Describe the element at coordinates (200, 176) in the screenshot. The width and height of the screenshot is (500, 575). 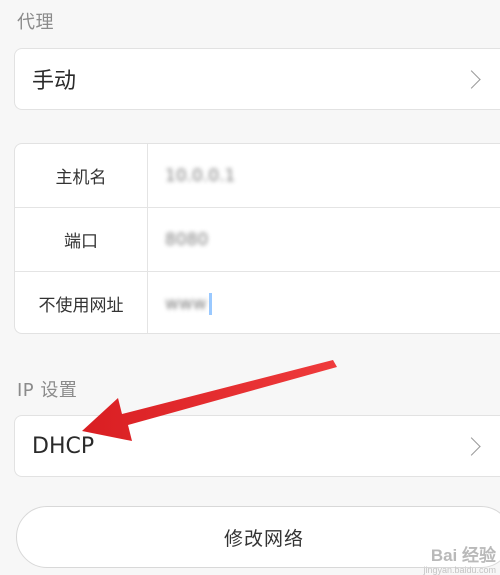
I see `hostname-input: 10.0.0.1` at that location.